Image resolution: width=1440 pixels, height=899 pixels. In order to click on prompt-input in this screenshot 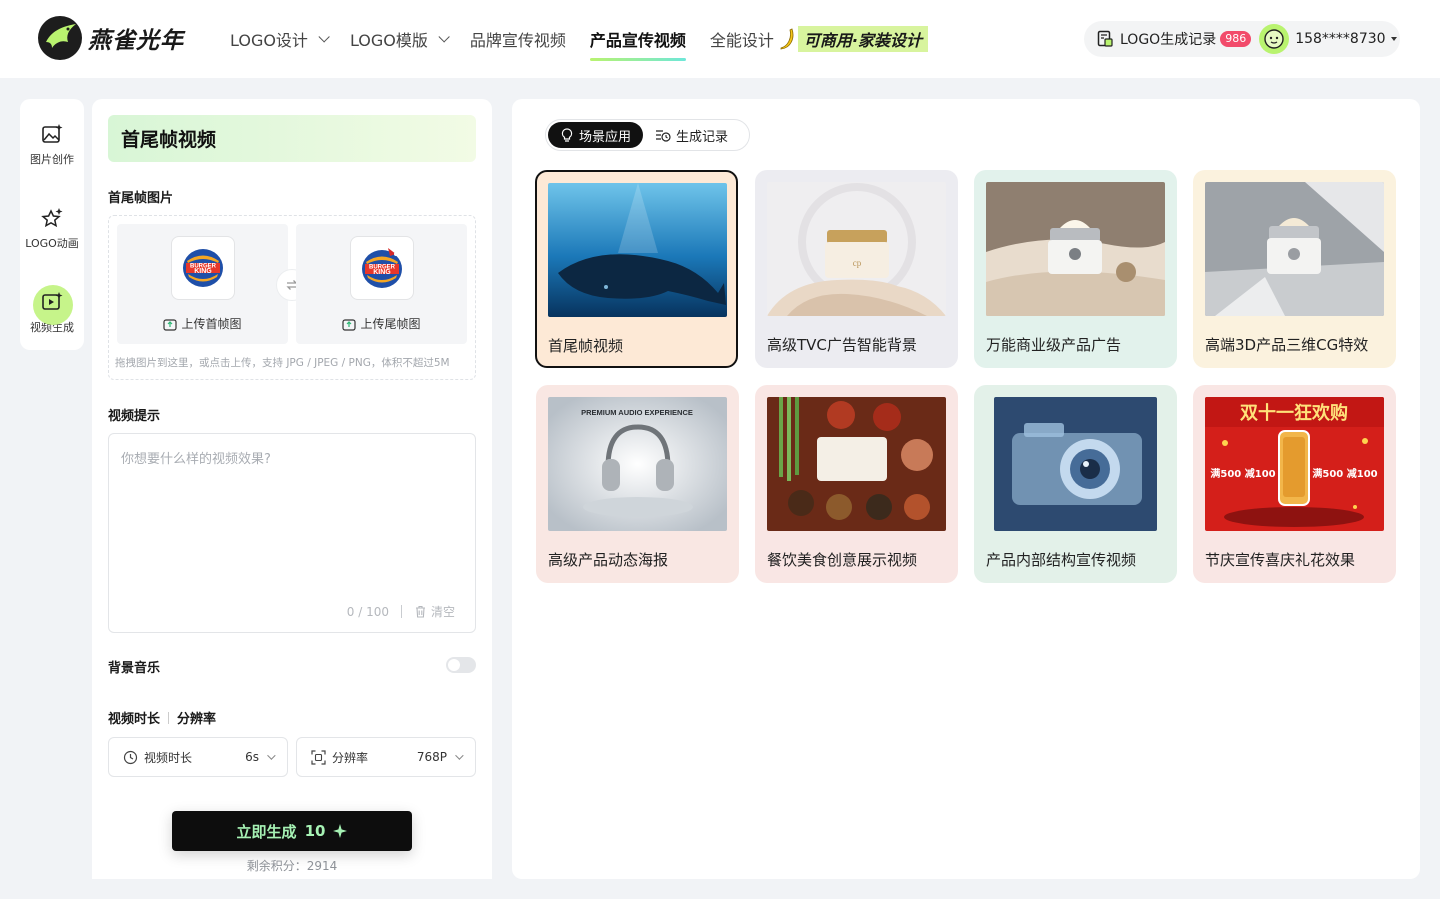, I will do `click(292, 509)`.